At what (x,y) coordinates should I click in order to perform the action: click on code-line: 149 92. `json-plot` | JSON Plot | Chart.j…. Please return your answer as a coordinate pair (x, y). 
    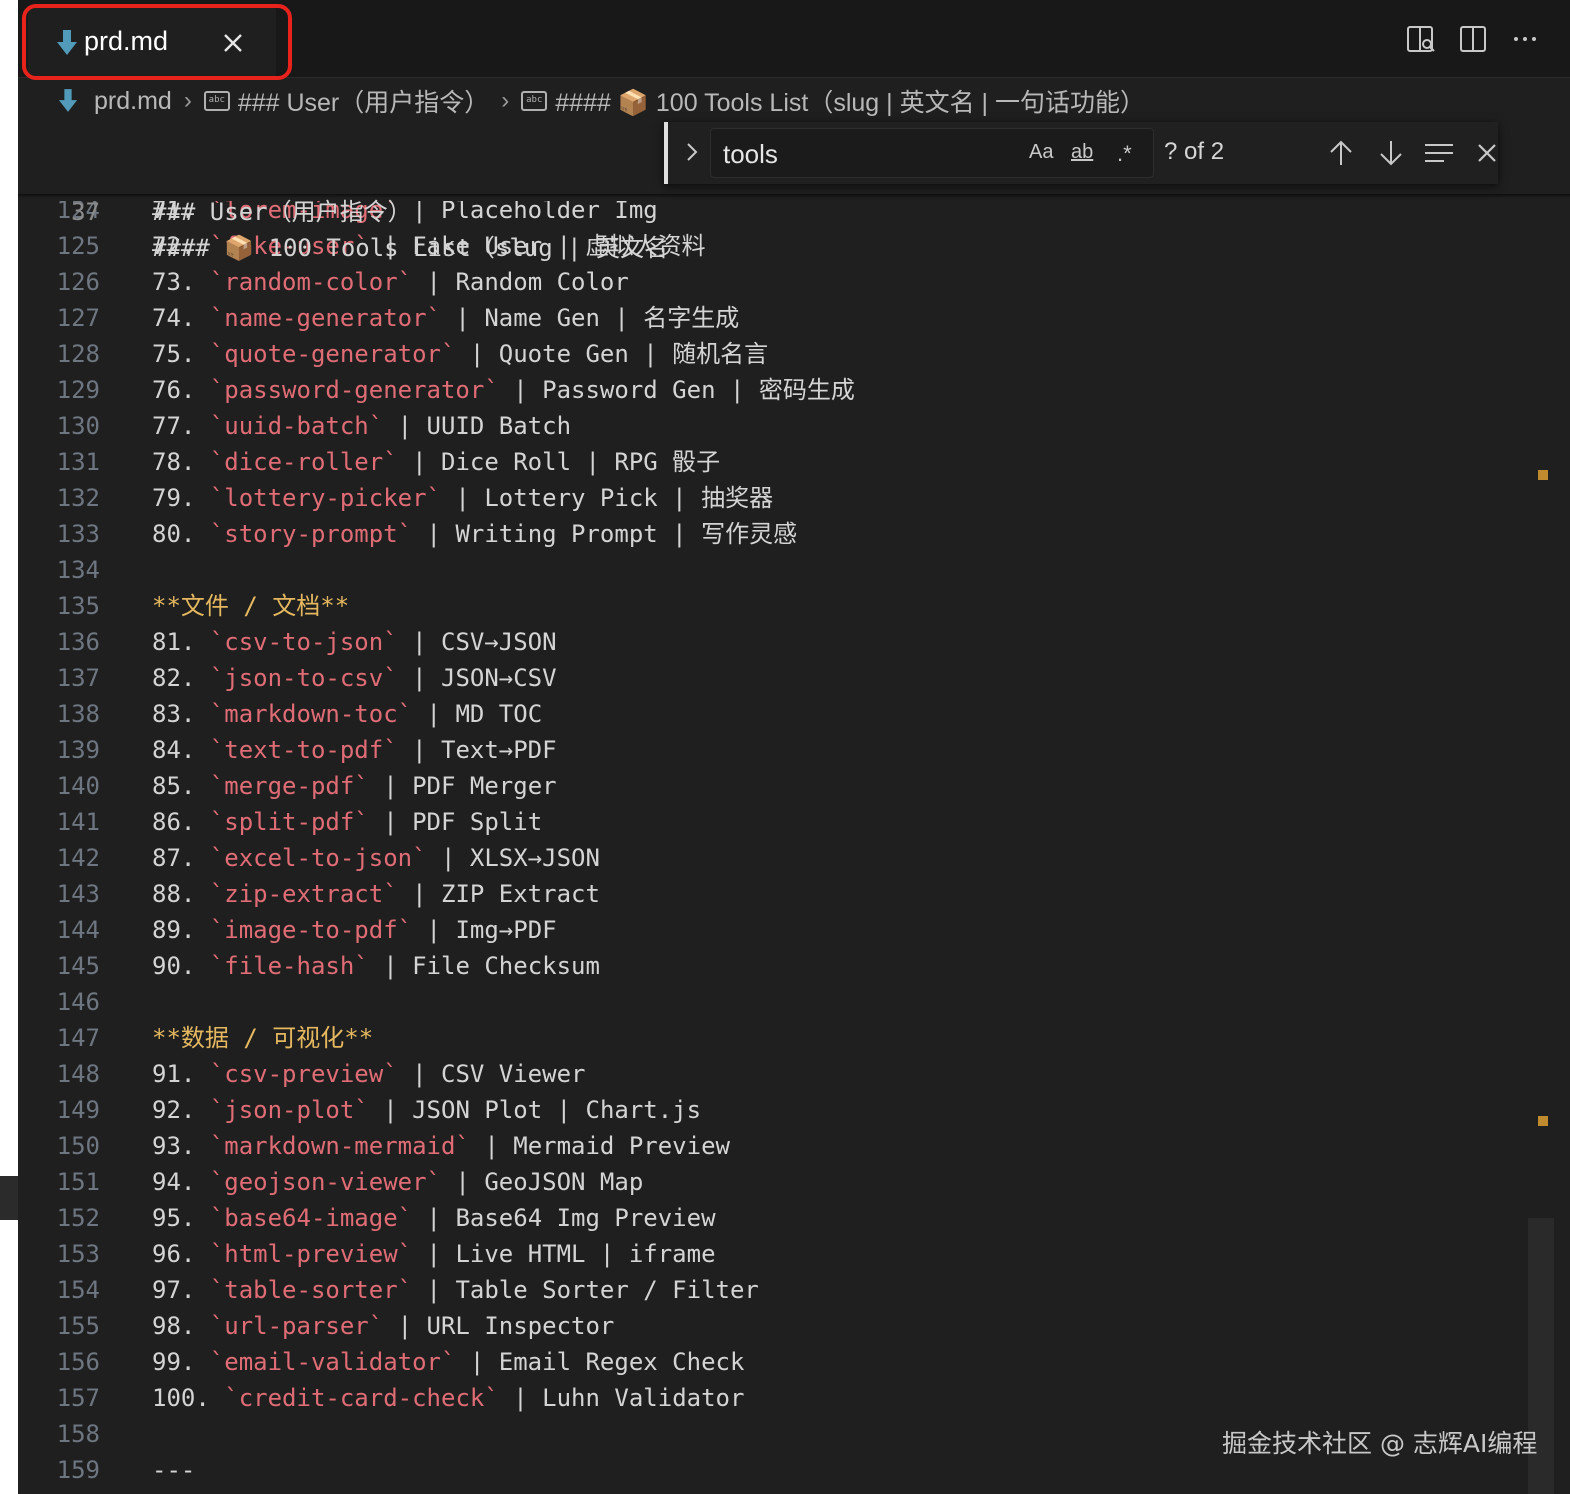
    Looking at the image, I should click on (773, 1110).